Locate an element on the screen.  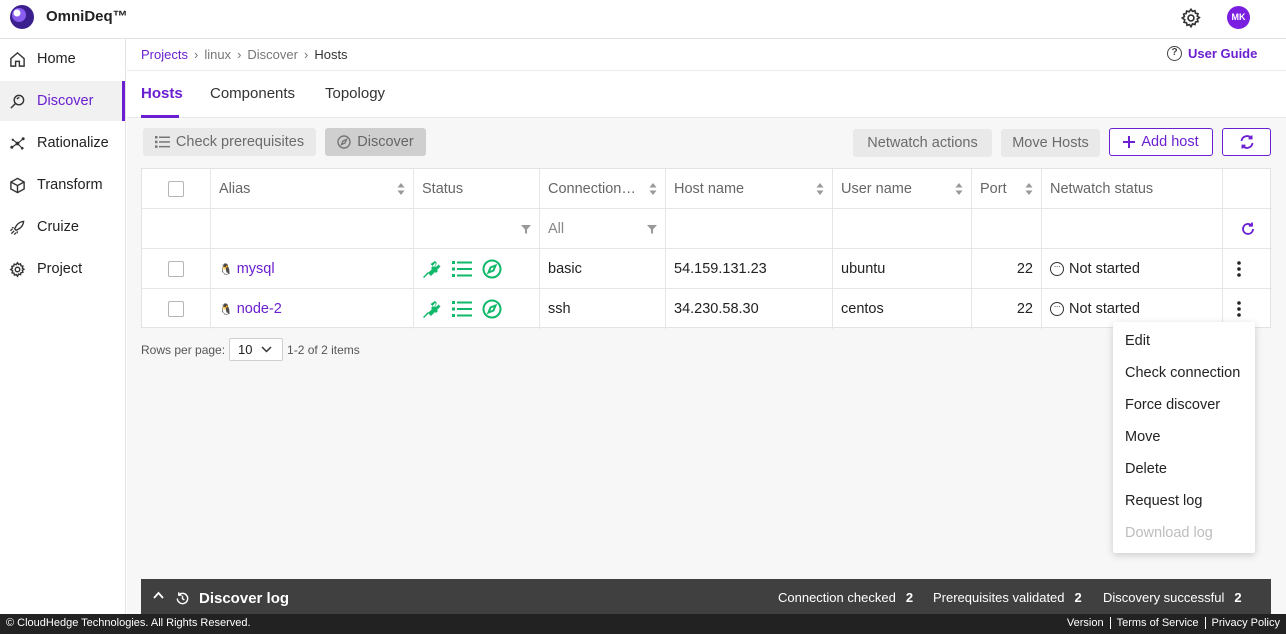
menu-item-move: Move is located at coordinates (1142, 437).